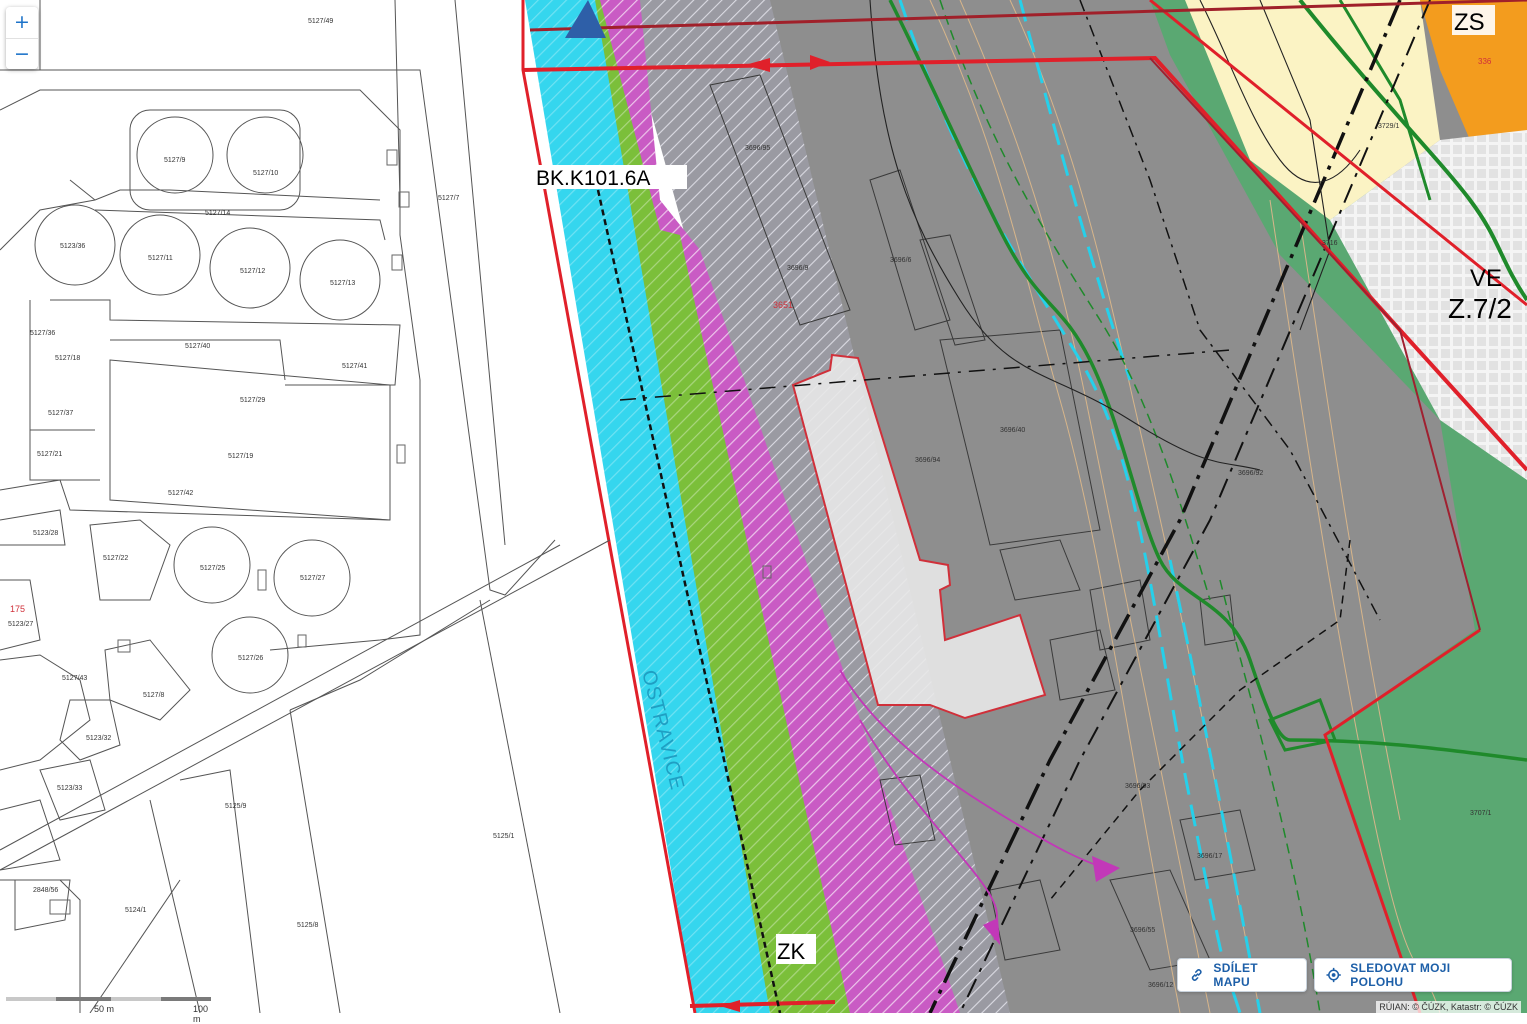  I want to click on share-map-button: SDÍLET MAPU, so click(1242, 975).